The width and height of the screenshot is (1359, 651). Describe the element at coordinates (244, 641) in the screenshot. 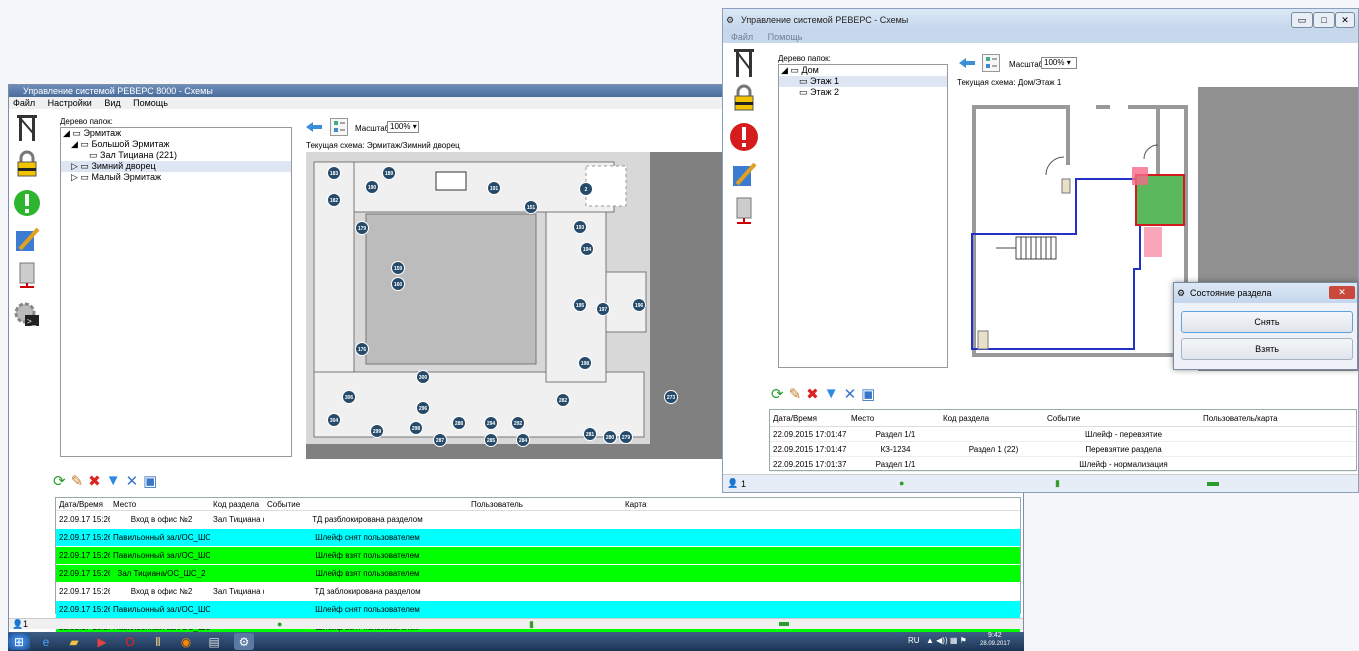

I see `revers-taskbar-icon: ⚙` at that location.